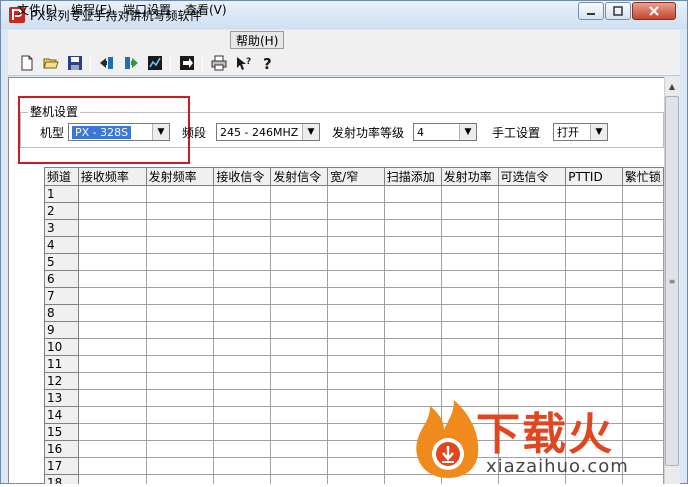 Image resolution: width=688 pixels, height=487 pixels. Describe the element at coordinates (219, 63) in the screenshot. I see `print-icon` at that location.